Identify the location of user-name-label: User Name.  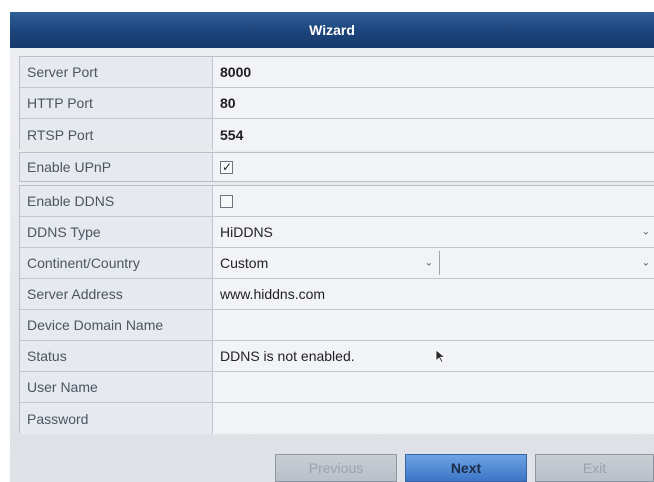
(116, 387).